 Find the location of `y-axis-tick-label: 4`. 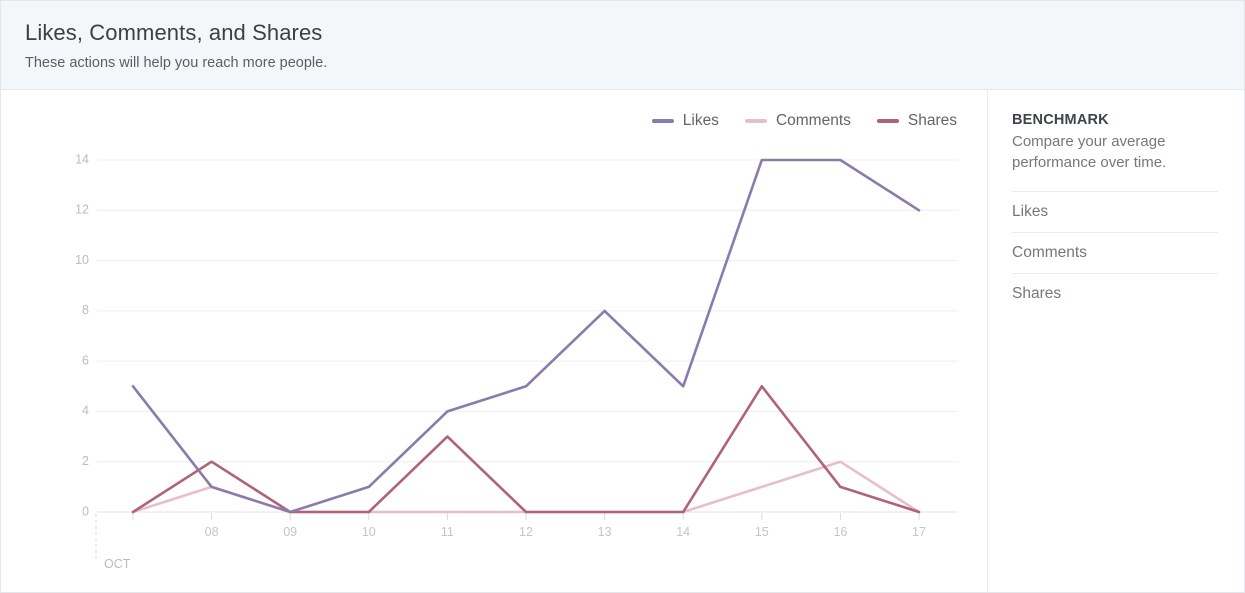

y-axis-tick-label: 4 is located at coordinates (85, 411).